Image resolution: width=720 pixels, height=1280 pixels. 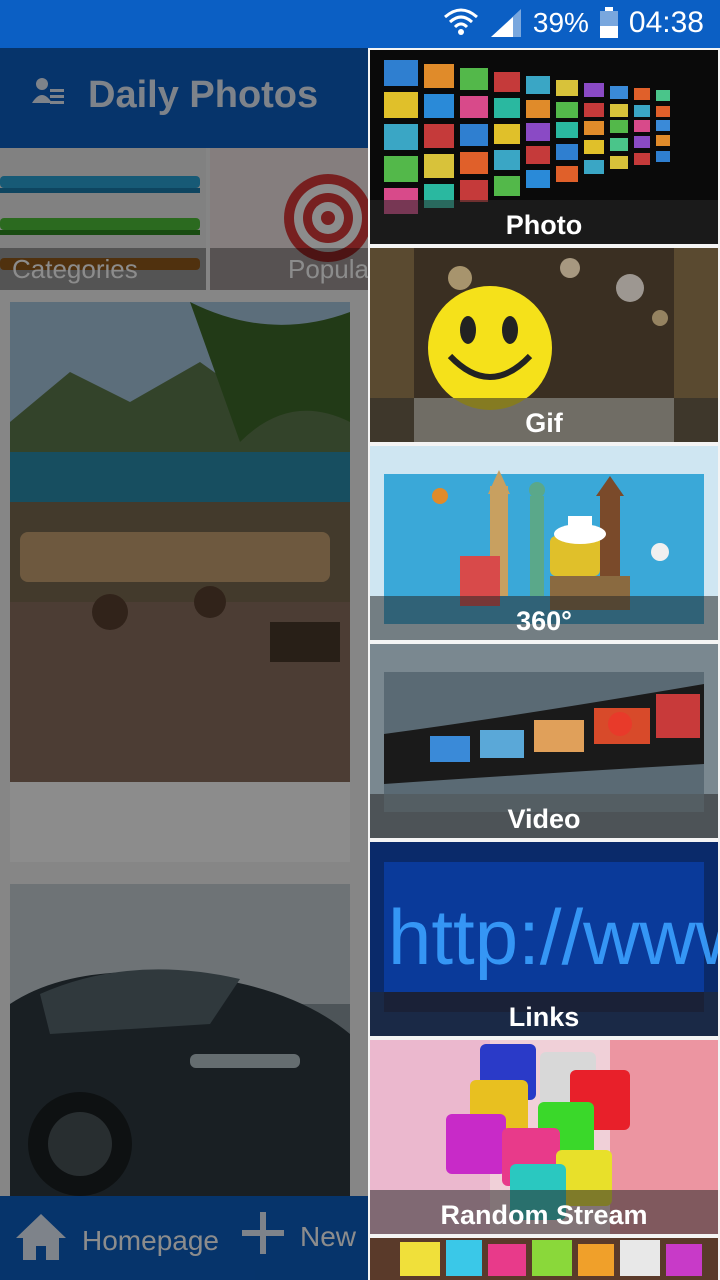 I want to click on home-icon, so click(x=41, y=1240).